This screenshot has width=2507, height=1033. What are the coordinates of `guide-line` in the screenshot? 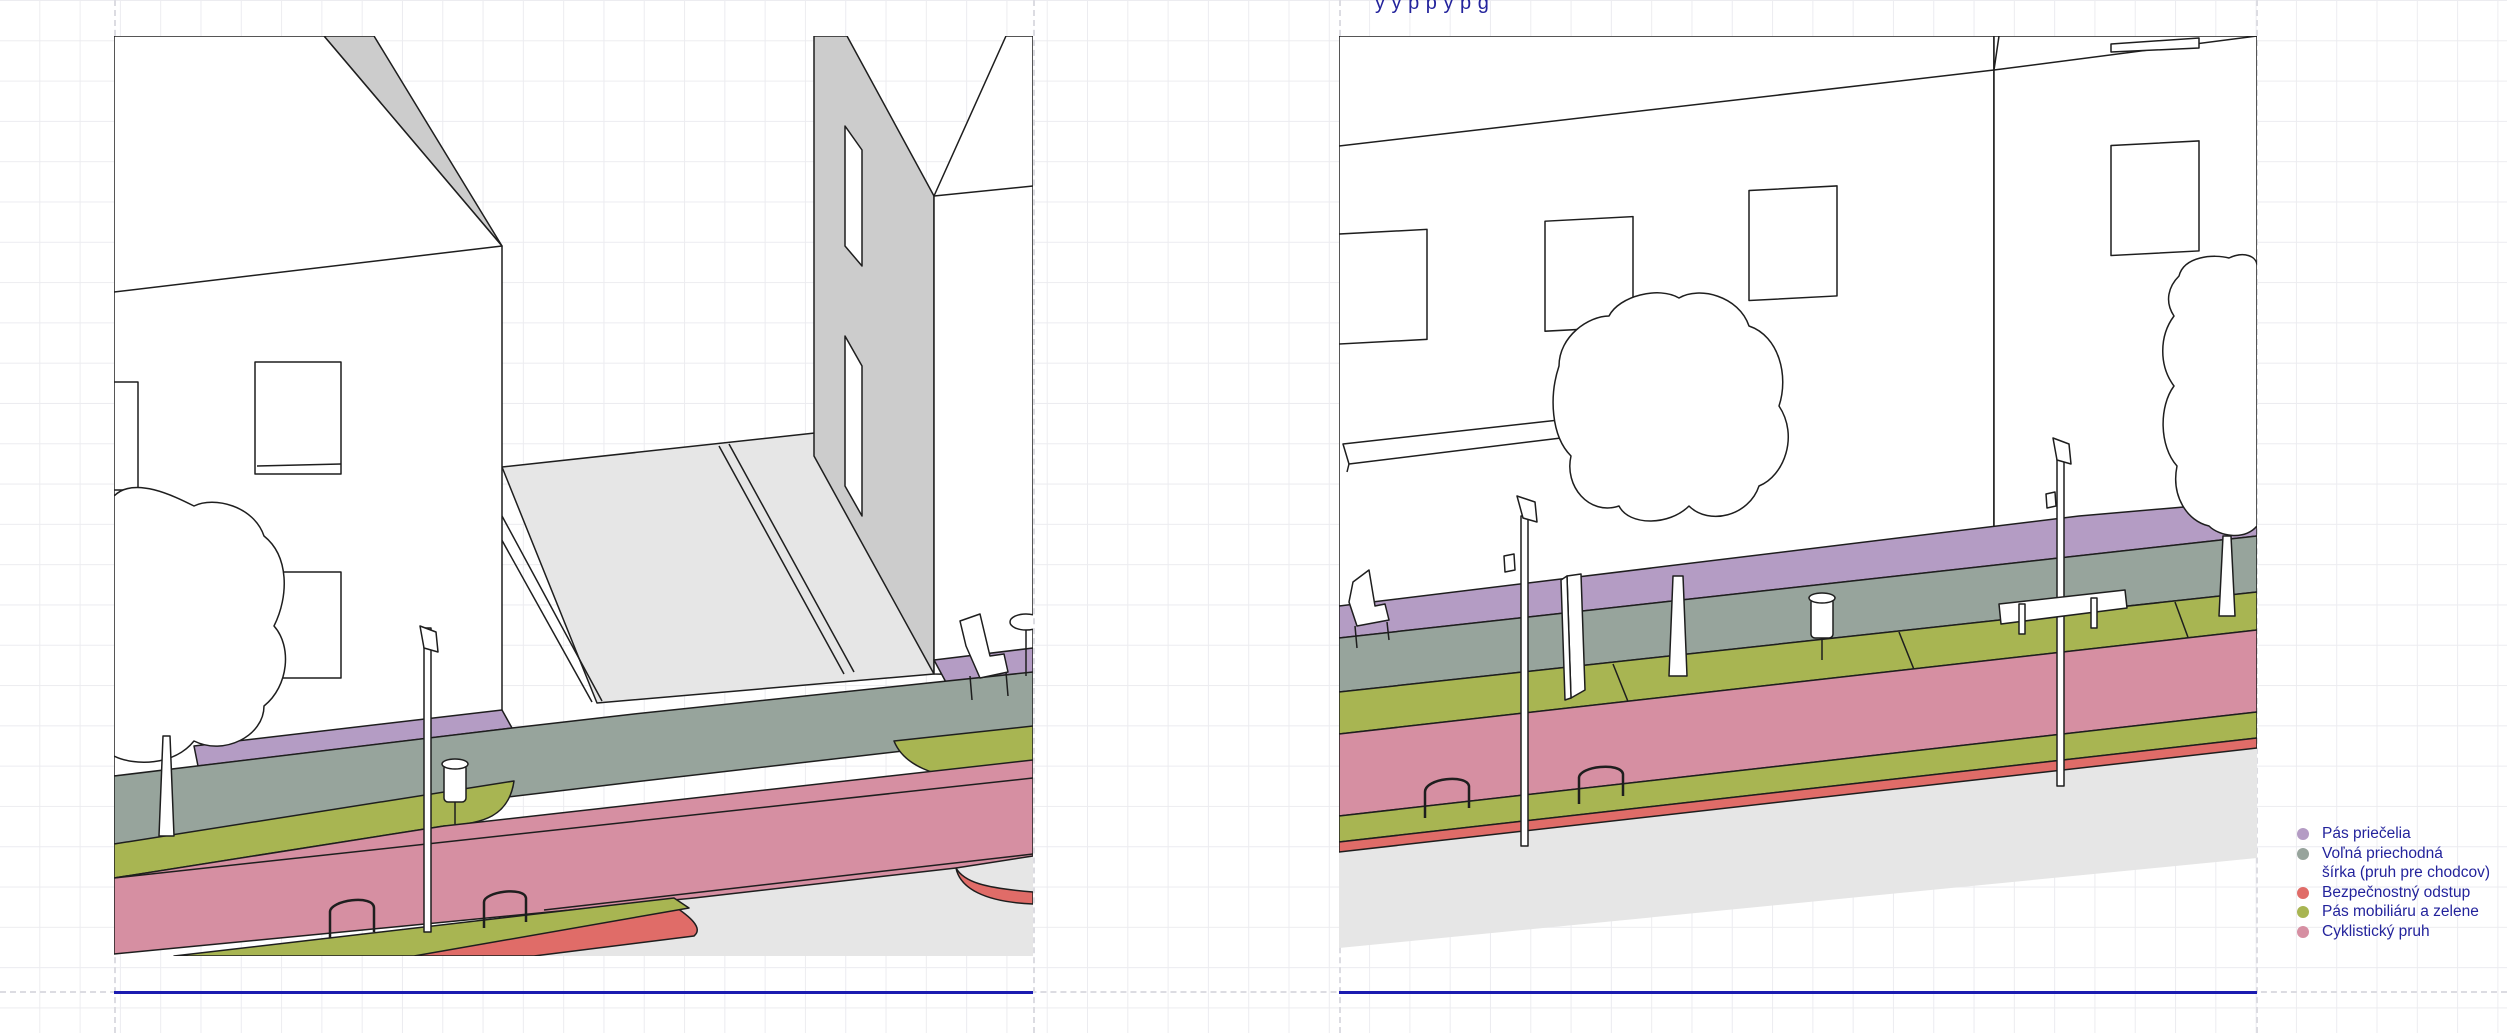 It's located at (1034, 516).